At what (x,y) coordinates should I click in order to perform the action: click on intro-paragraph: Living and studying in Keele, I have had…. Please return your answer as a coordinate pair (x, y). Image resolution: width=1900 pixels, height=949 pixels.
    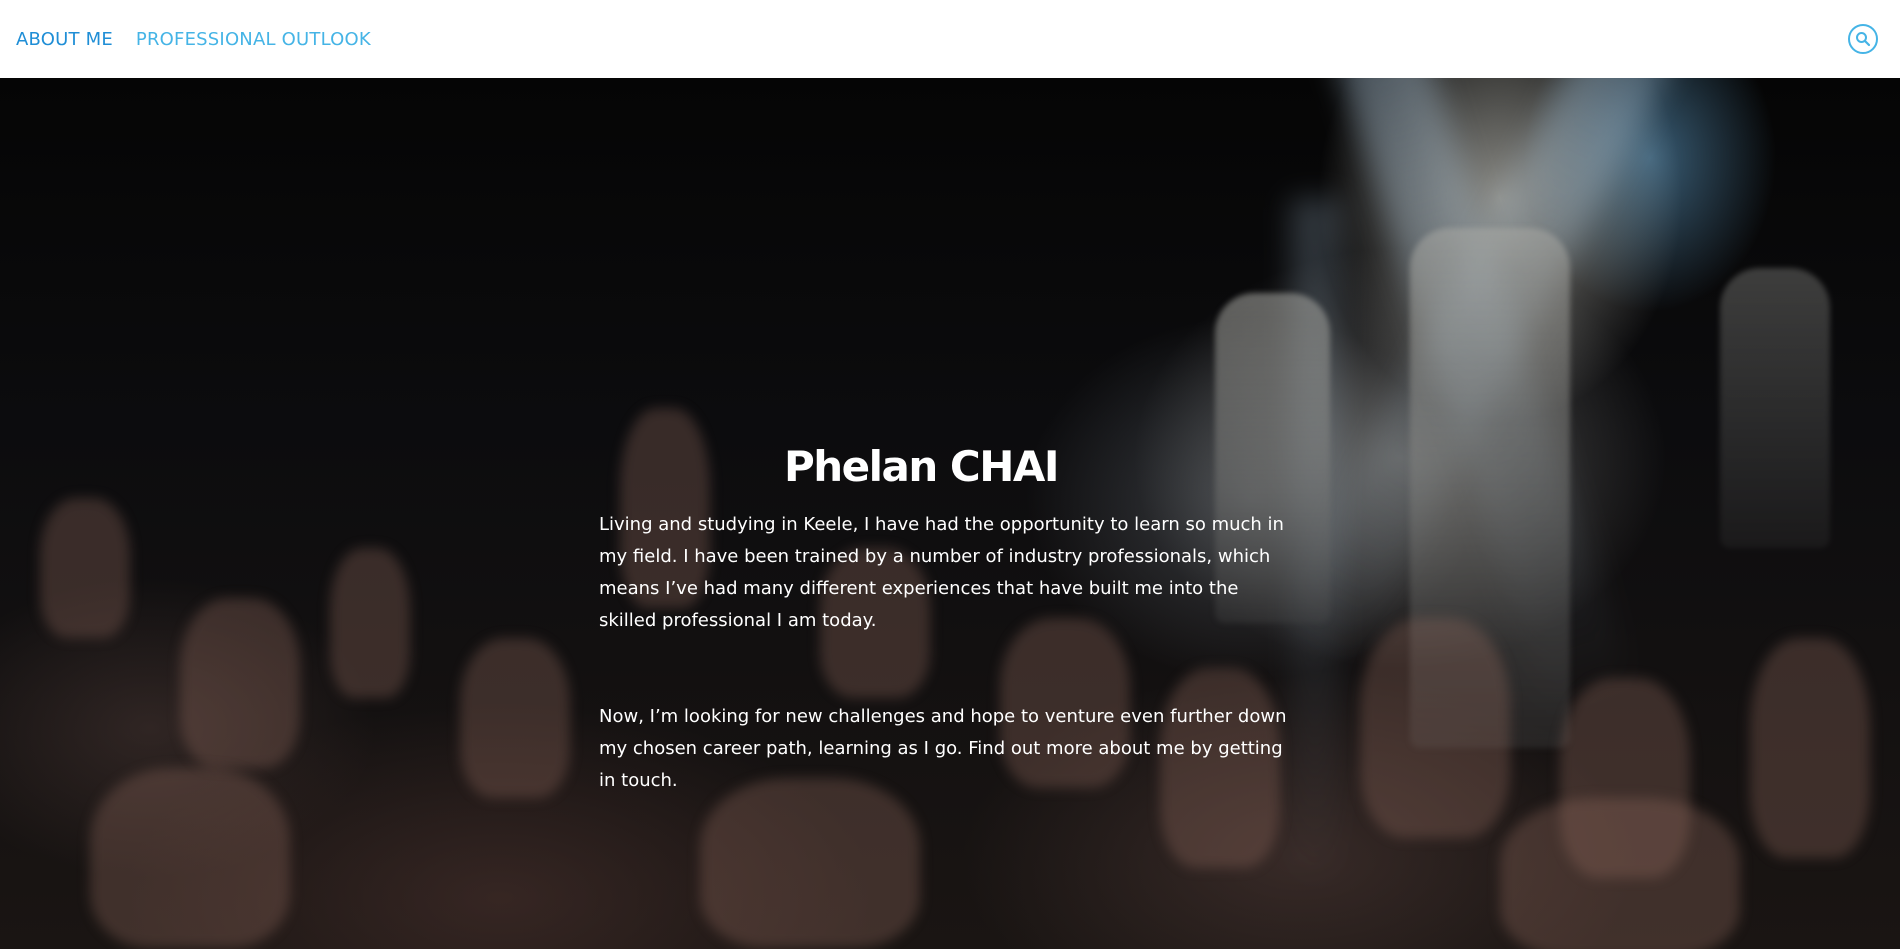
    Looking at the image, I should click on (941, 572).